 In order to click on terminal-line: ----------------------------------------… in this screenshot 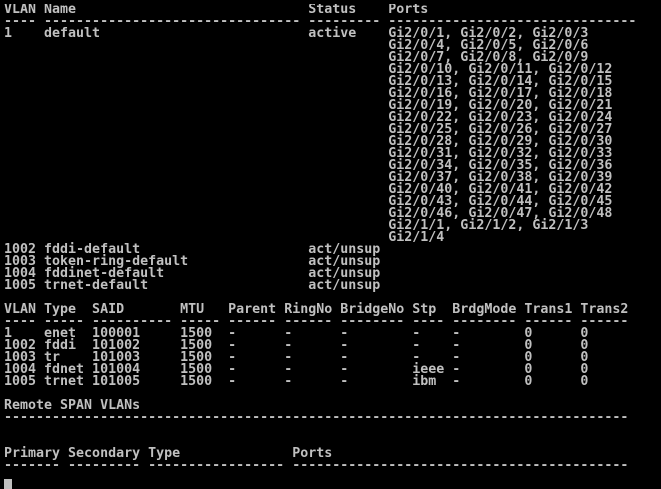, I will do `click(316, 417)`.